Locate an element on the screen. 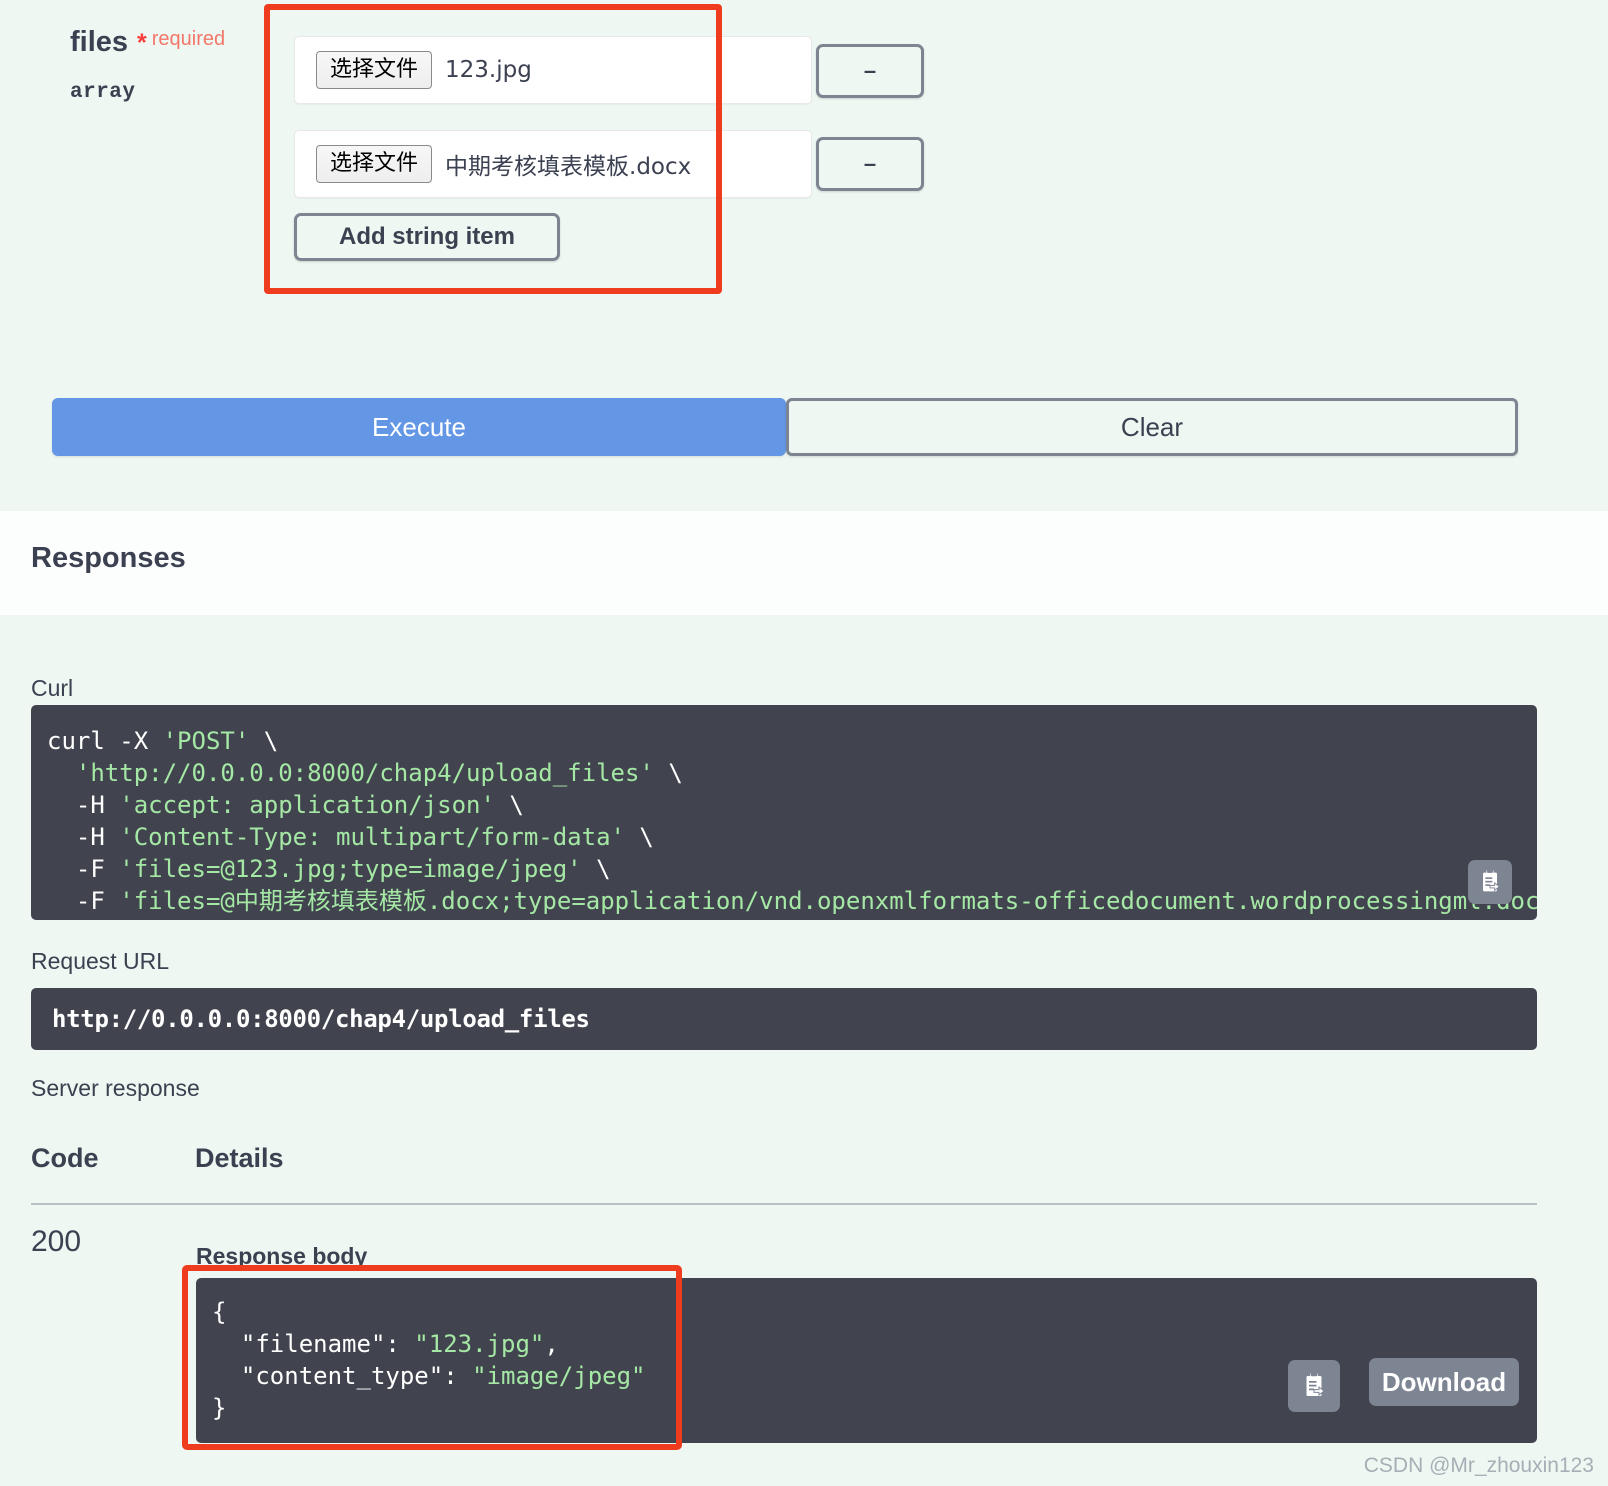 The width and height of the screenshot is (1608, 1486). clear-label: Clear is located at coordinates (1152, 426).